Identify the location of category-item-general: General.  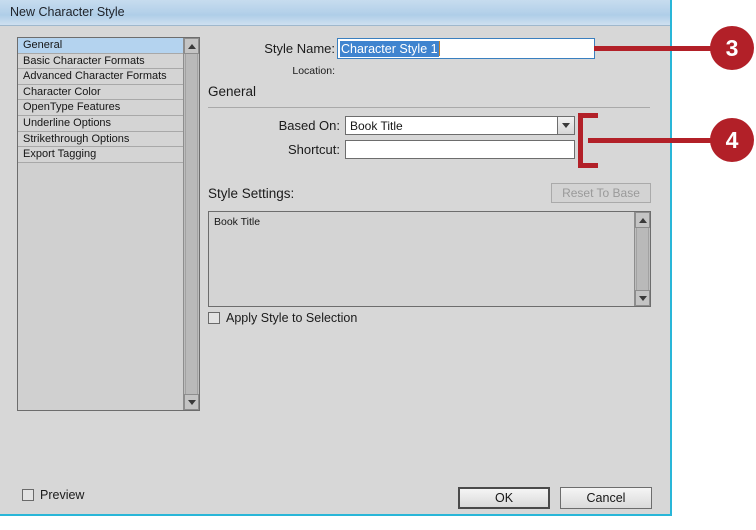
(100, 46).